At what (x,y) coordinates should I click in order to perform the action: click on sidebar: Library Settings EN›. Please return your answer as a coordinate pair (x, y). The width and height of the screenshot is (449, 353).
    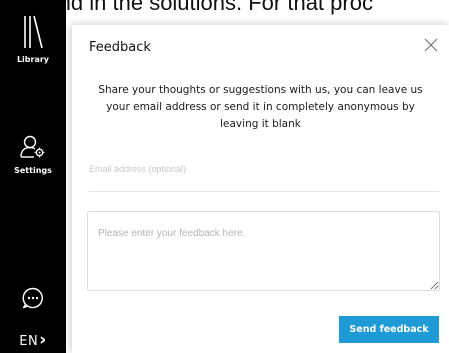
    Looking at the image, I should click on (33, 176).